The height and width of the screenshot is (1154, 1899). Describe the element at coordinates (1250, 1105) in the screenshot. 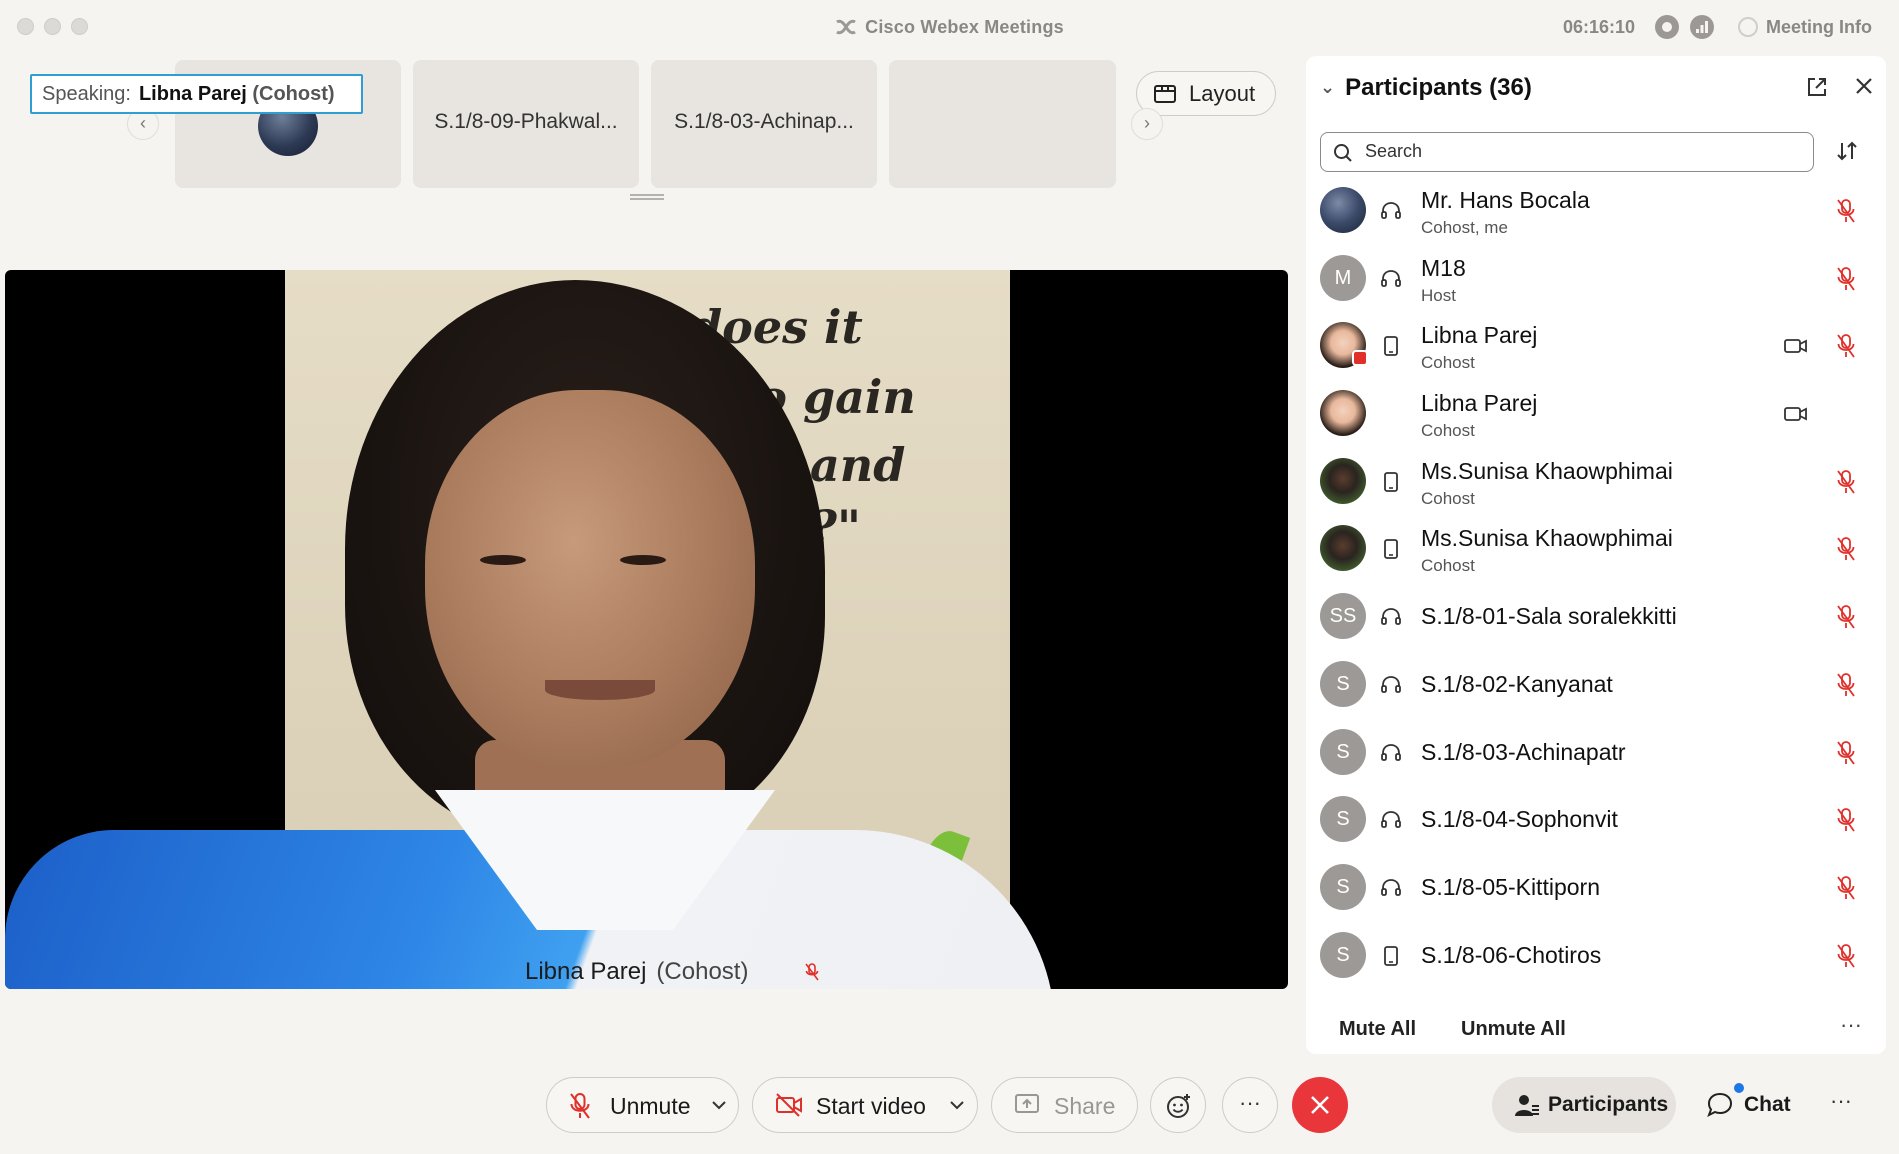

I see `more-options-button: ···` at that location.